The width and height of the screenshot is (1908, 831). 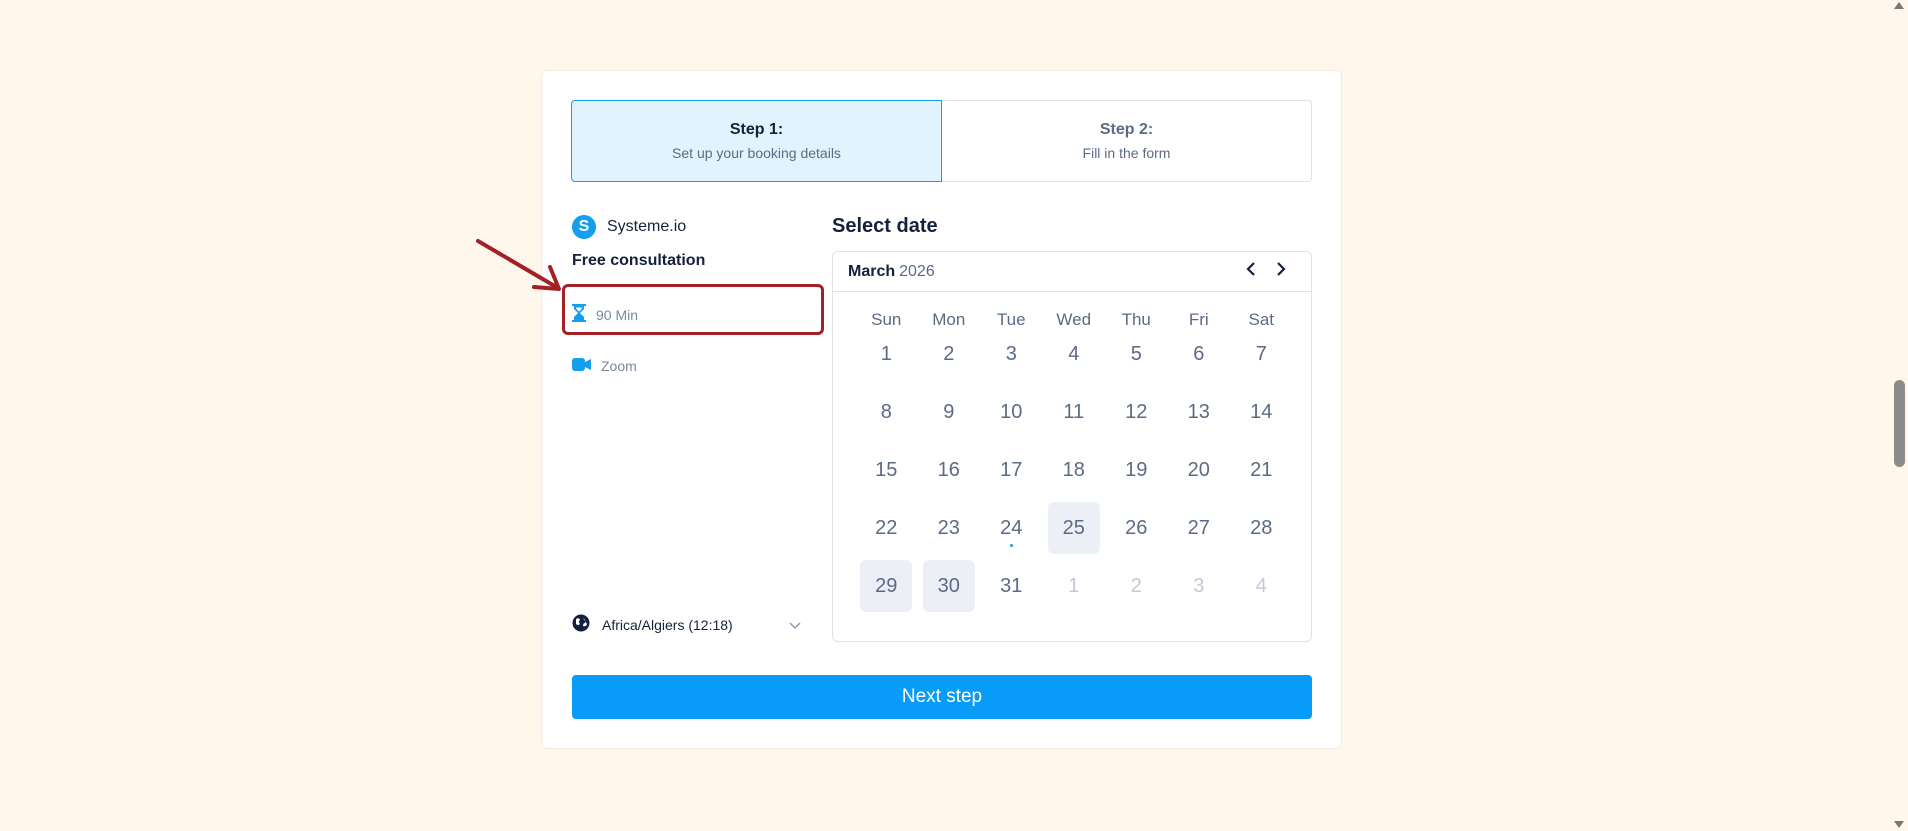 I want to click on calendar-day-number: 12, so click(x=1136, y=411).